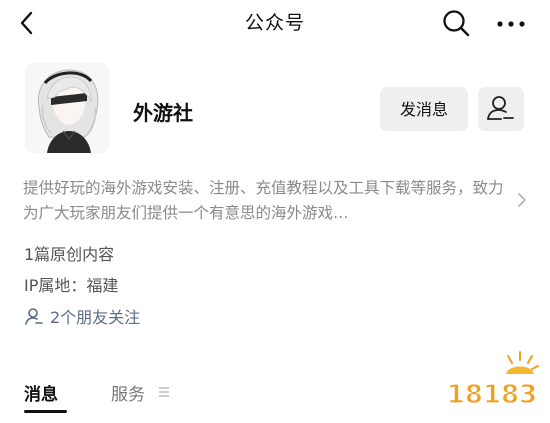  What do you see at coordinates (95, 317) in the screenshot?
I see `friends-following-text: 2个朋友关注` at bounding box center [95, 317].